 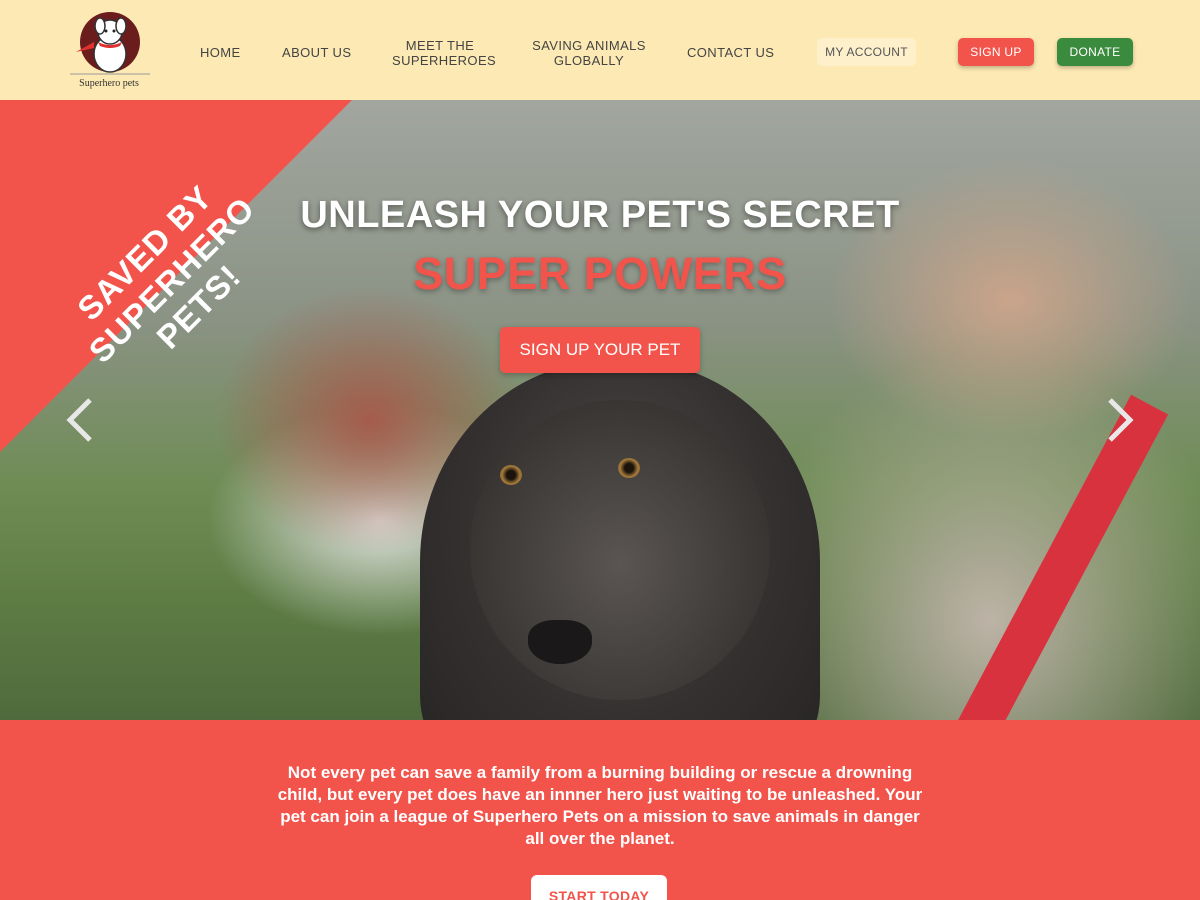 I want to click on hero-headline: UNLEASH YOUR PET'S SECRET, so click(x=600, y=215).